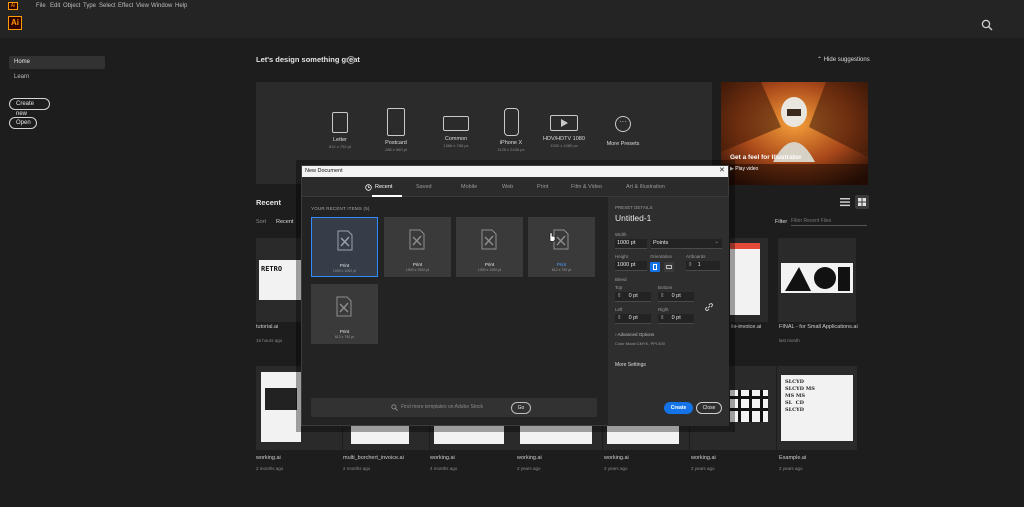 The height and width of the screenshot is (507, 1024). Describe the element at coordinates (57, 62) in the screenshot. I see `nav-home: Home` at that location.